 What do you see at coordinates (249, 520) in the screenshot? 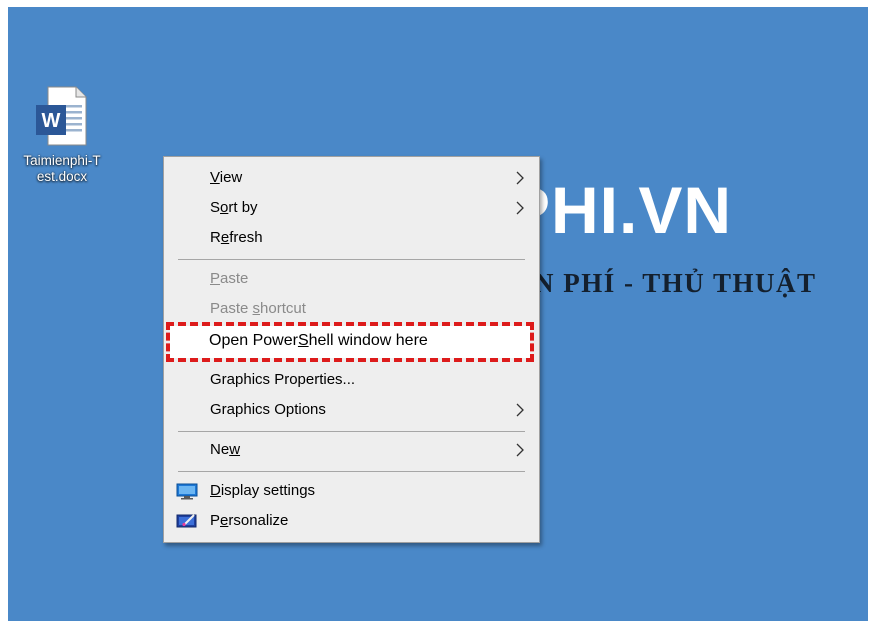
I see `menu-item-label: Personalize` at bounding box center [249, 520].